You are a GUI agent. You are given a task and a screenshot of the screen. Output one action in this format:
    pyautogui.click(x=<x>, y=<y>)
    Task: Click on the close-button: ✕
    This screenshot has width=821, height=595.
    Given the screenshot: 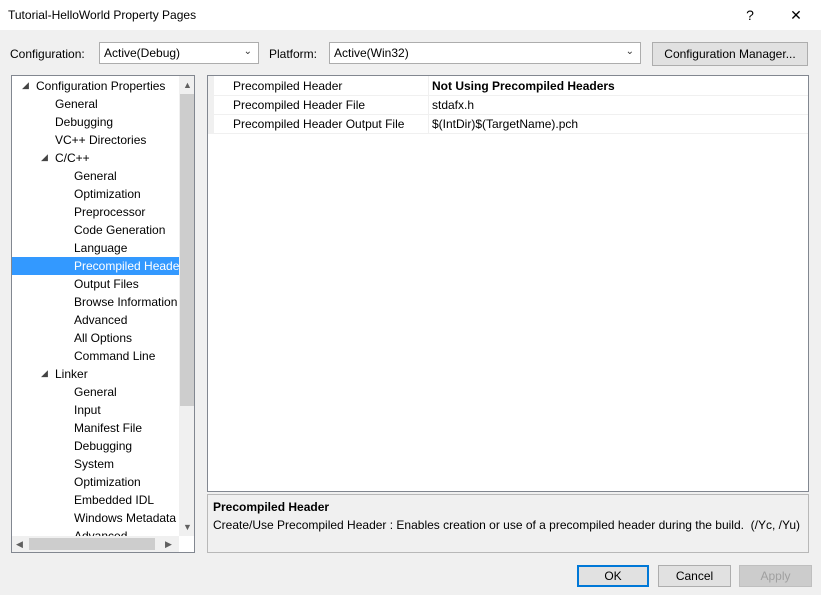 What is the action you would take?
    pyautogui.click(x=796, y=15)
    